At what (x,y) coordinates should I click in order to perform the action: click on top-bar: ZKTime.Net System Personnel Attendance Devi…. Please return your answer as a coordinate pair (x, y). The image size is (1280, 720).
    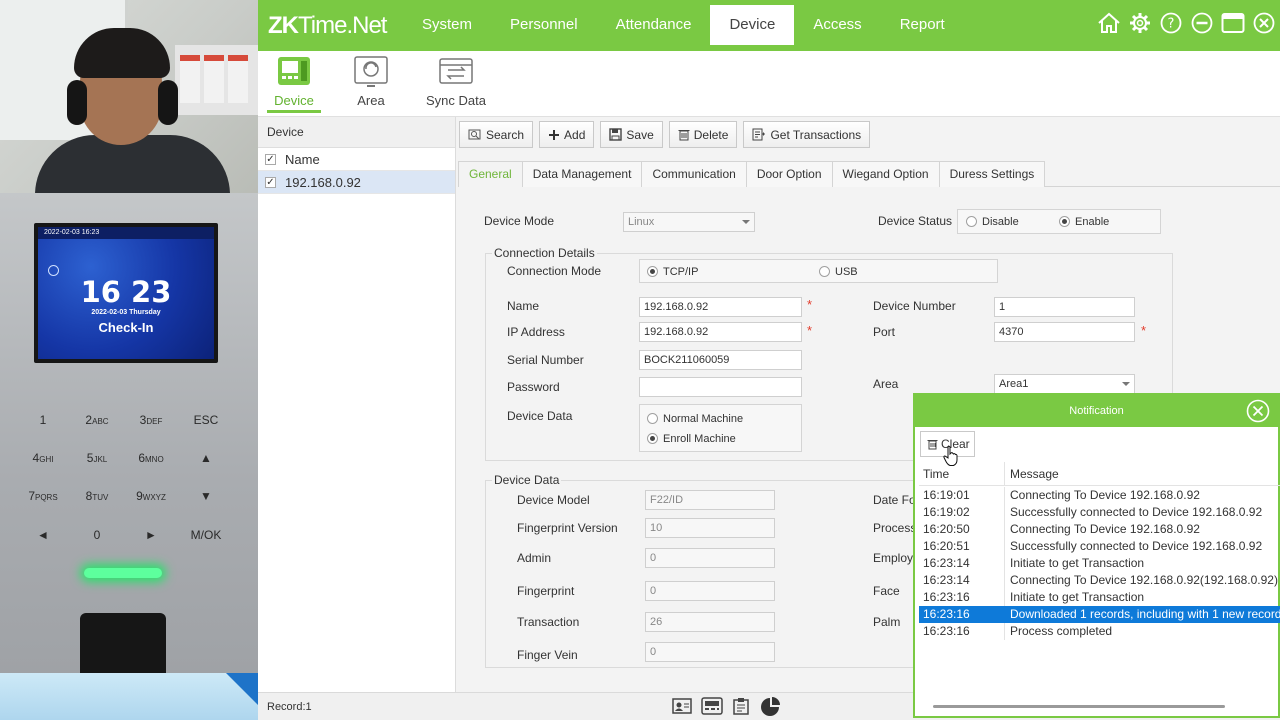
    Looking at the image, I should click on (769, 25).